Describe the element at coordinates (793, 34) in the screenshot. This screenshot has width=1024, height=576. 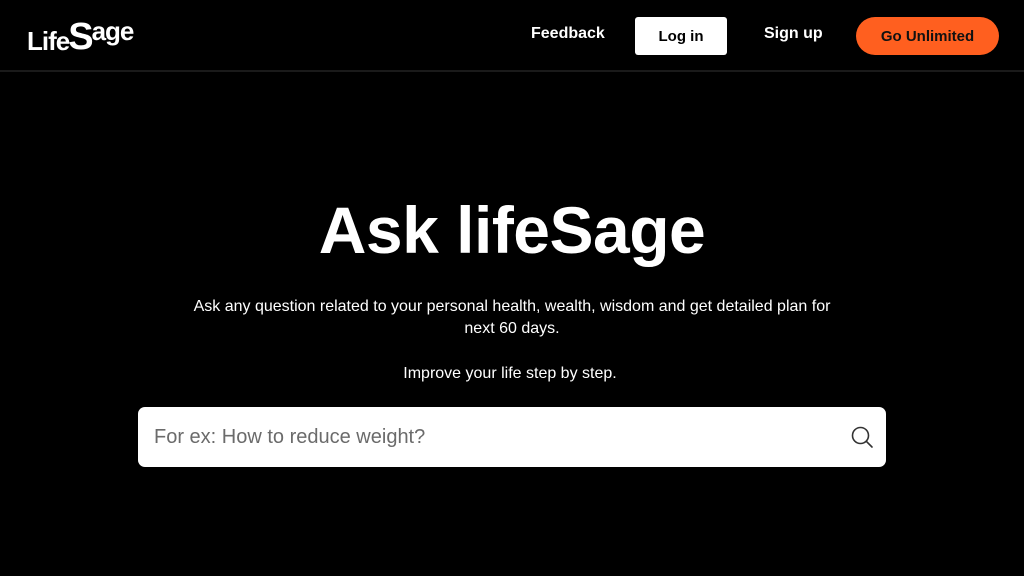
I see `signup-link: Sign up` at that location.